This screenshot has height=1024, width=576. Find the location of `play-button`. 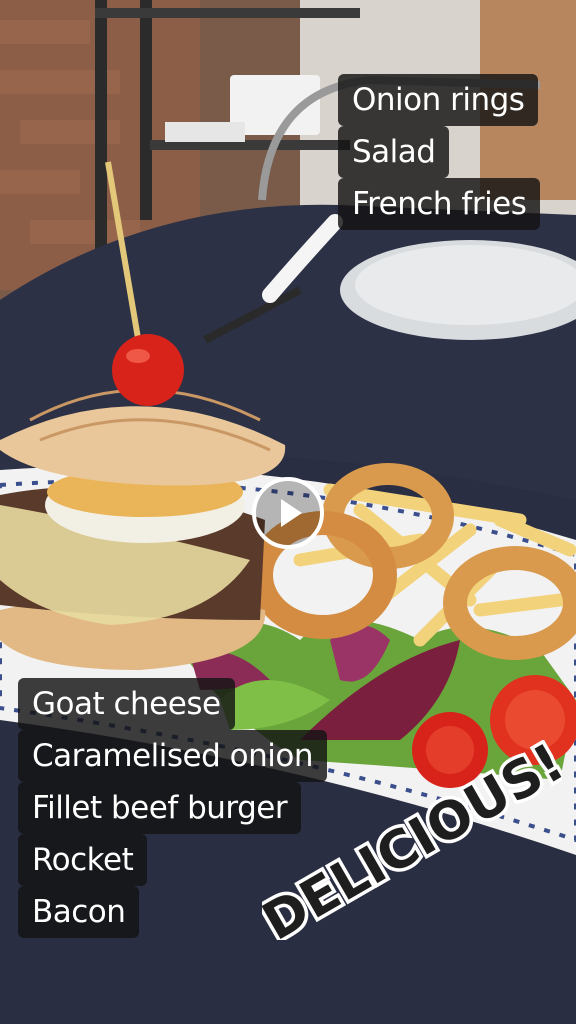

play-button is located at coordinates (288, 513).